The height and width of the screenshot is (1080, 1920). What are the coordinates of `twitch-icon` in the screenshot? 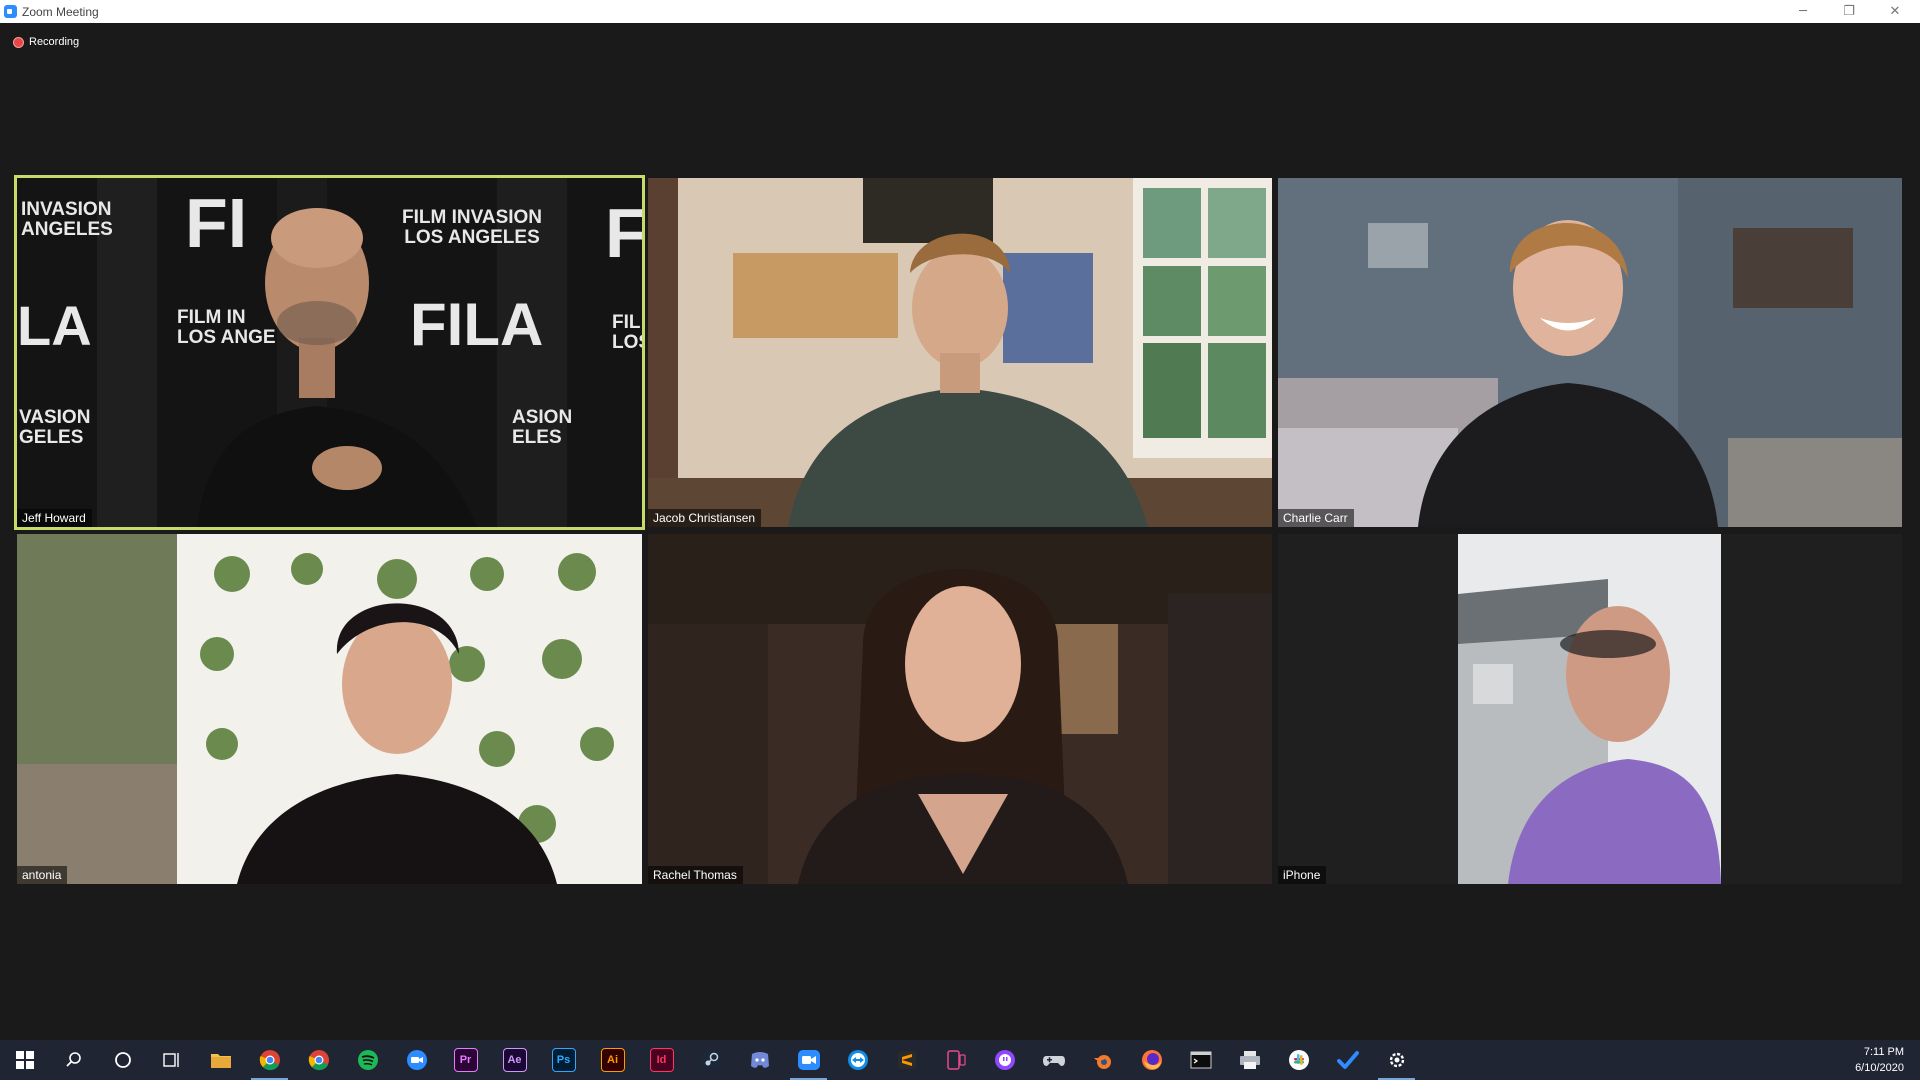 It's located at (1004, 1060).